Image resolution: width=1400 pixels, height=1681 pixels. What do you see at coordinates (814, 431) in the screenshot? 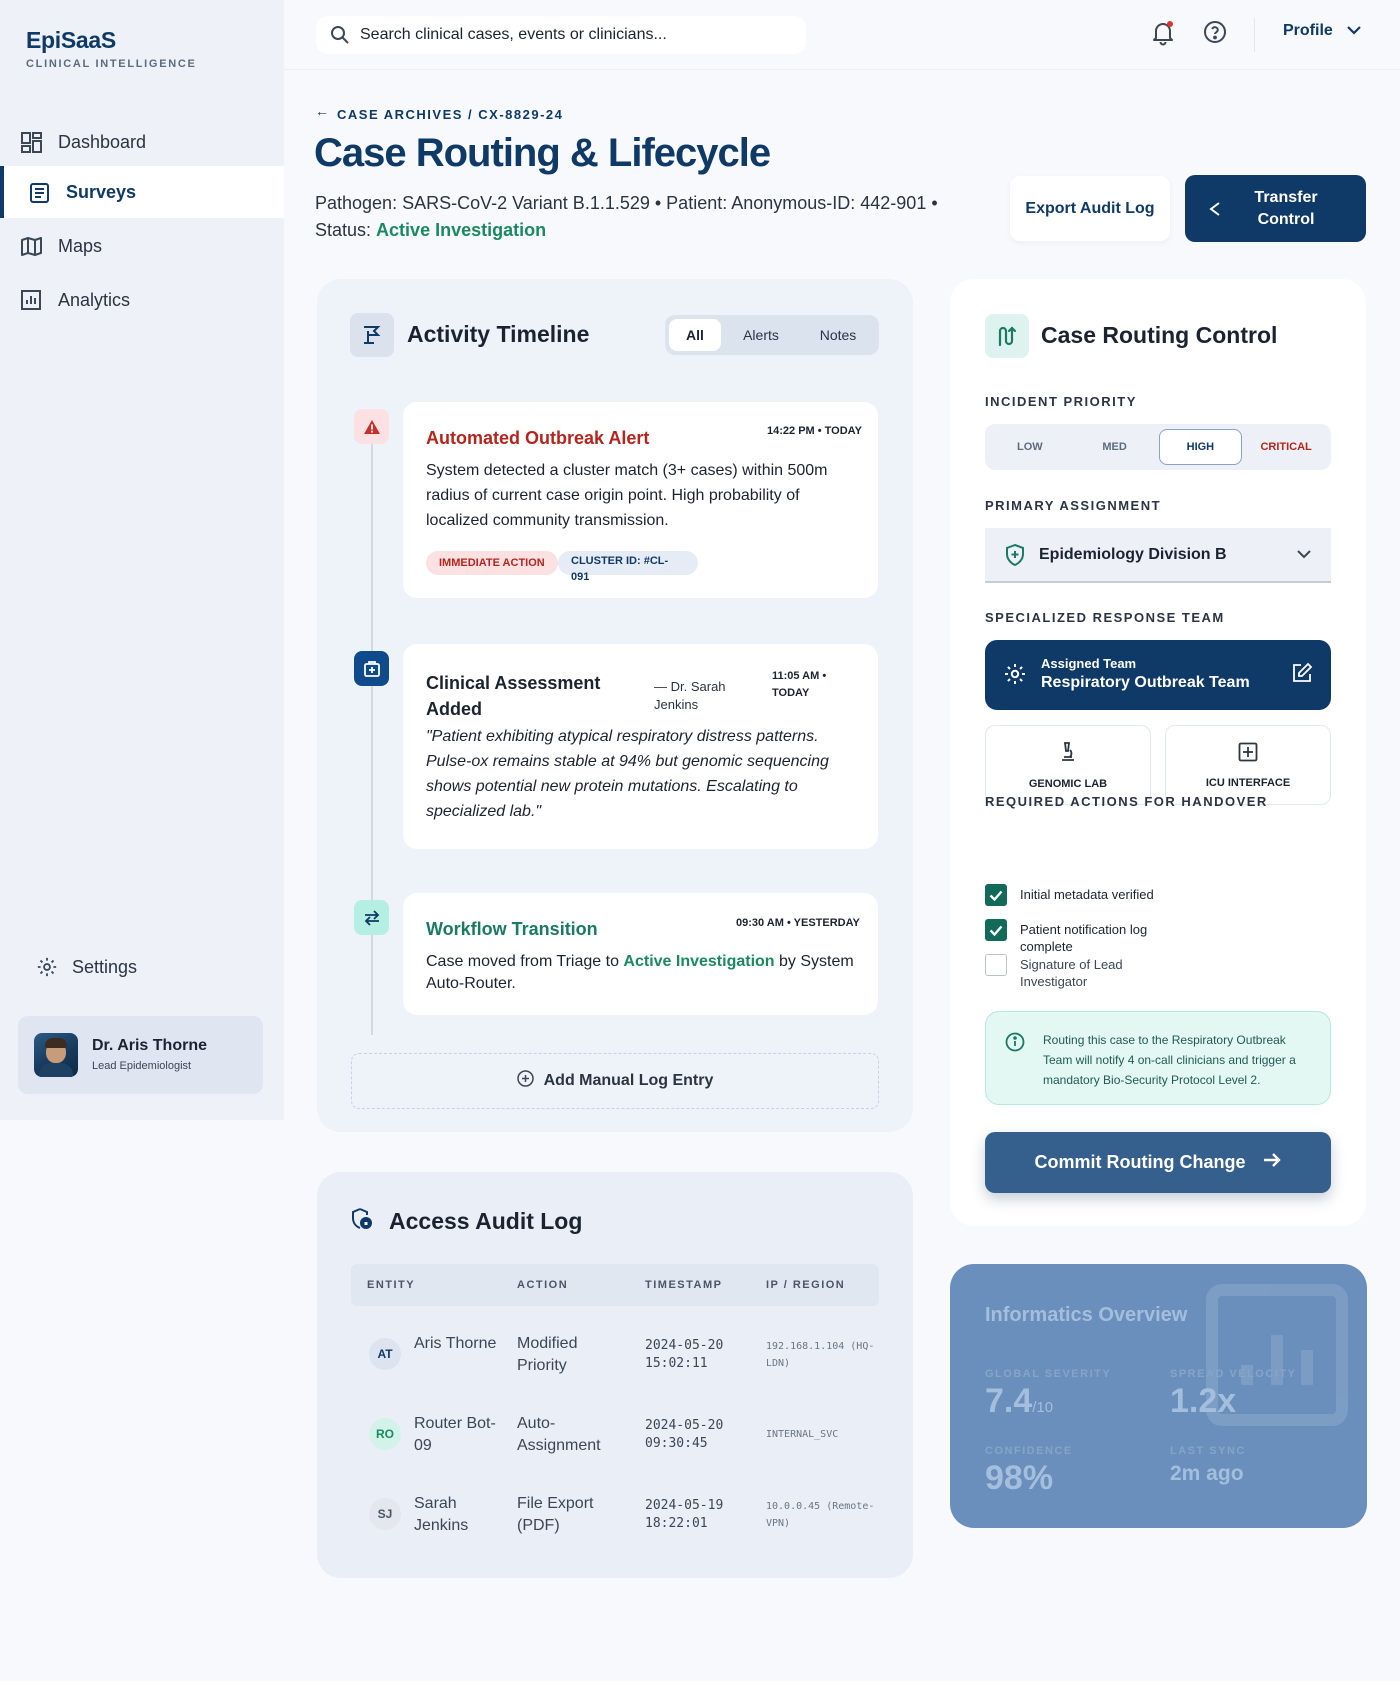
I see `event-time: 14:22 PM • TODAY` at bounding box center [814, 431].